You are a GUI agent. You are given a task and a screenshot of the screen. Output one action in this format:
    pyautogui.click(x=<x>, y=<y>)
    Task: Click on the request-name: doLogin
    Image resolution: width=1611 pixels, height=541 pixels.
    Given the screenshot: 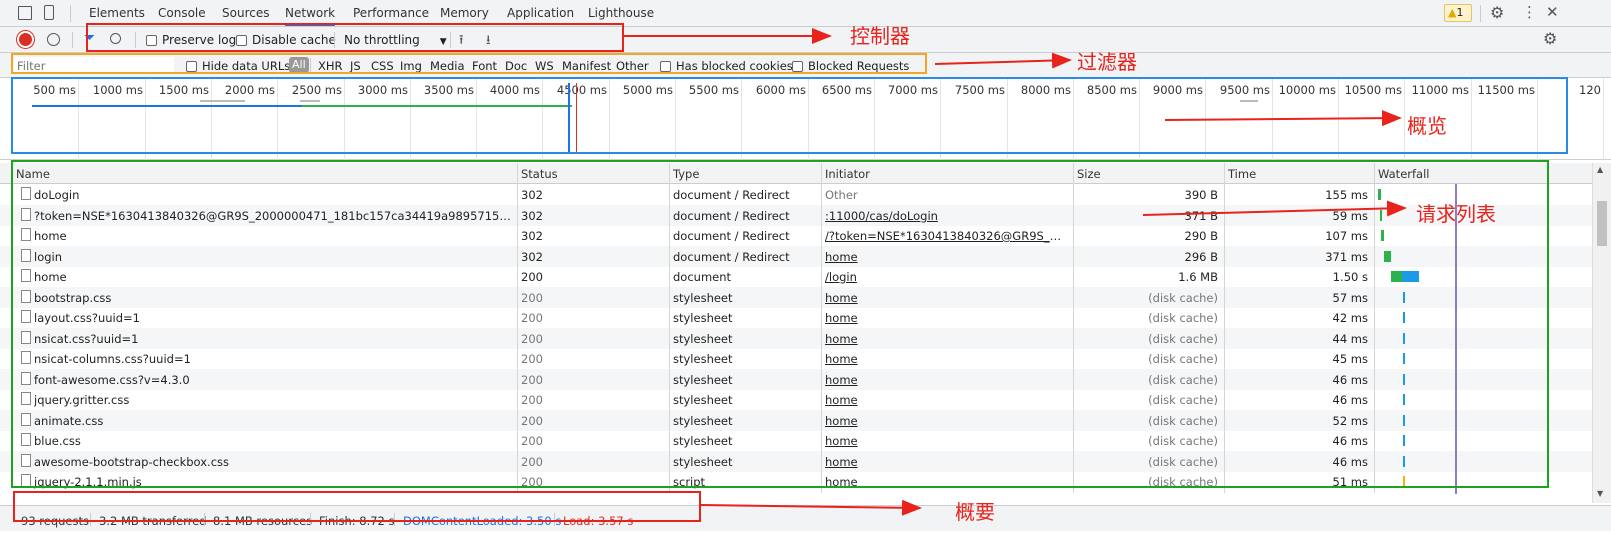 What is the action you would take?
    pyautogui.click(x=274, y=195)
    